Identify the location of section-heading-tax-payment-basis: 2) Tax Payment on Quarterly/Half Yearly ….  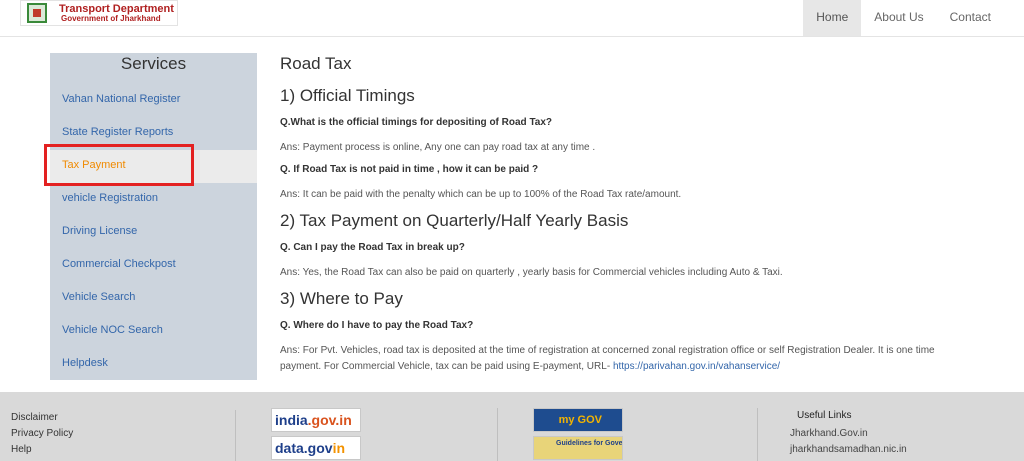
(454, 220).